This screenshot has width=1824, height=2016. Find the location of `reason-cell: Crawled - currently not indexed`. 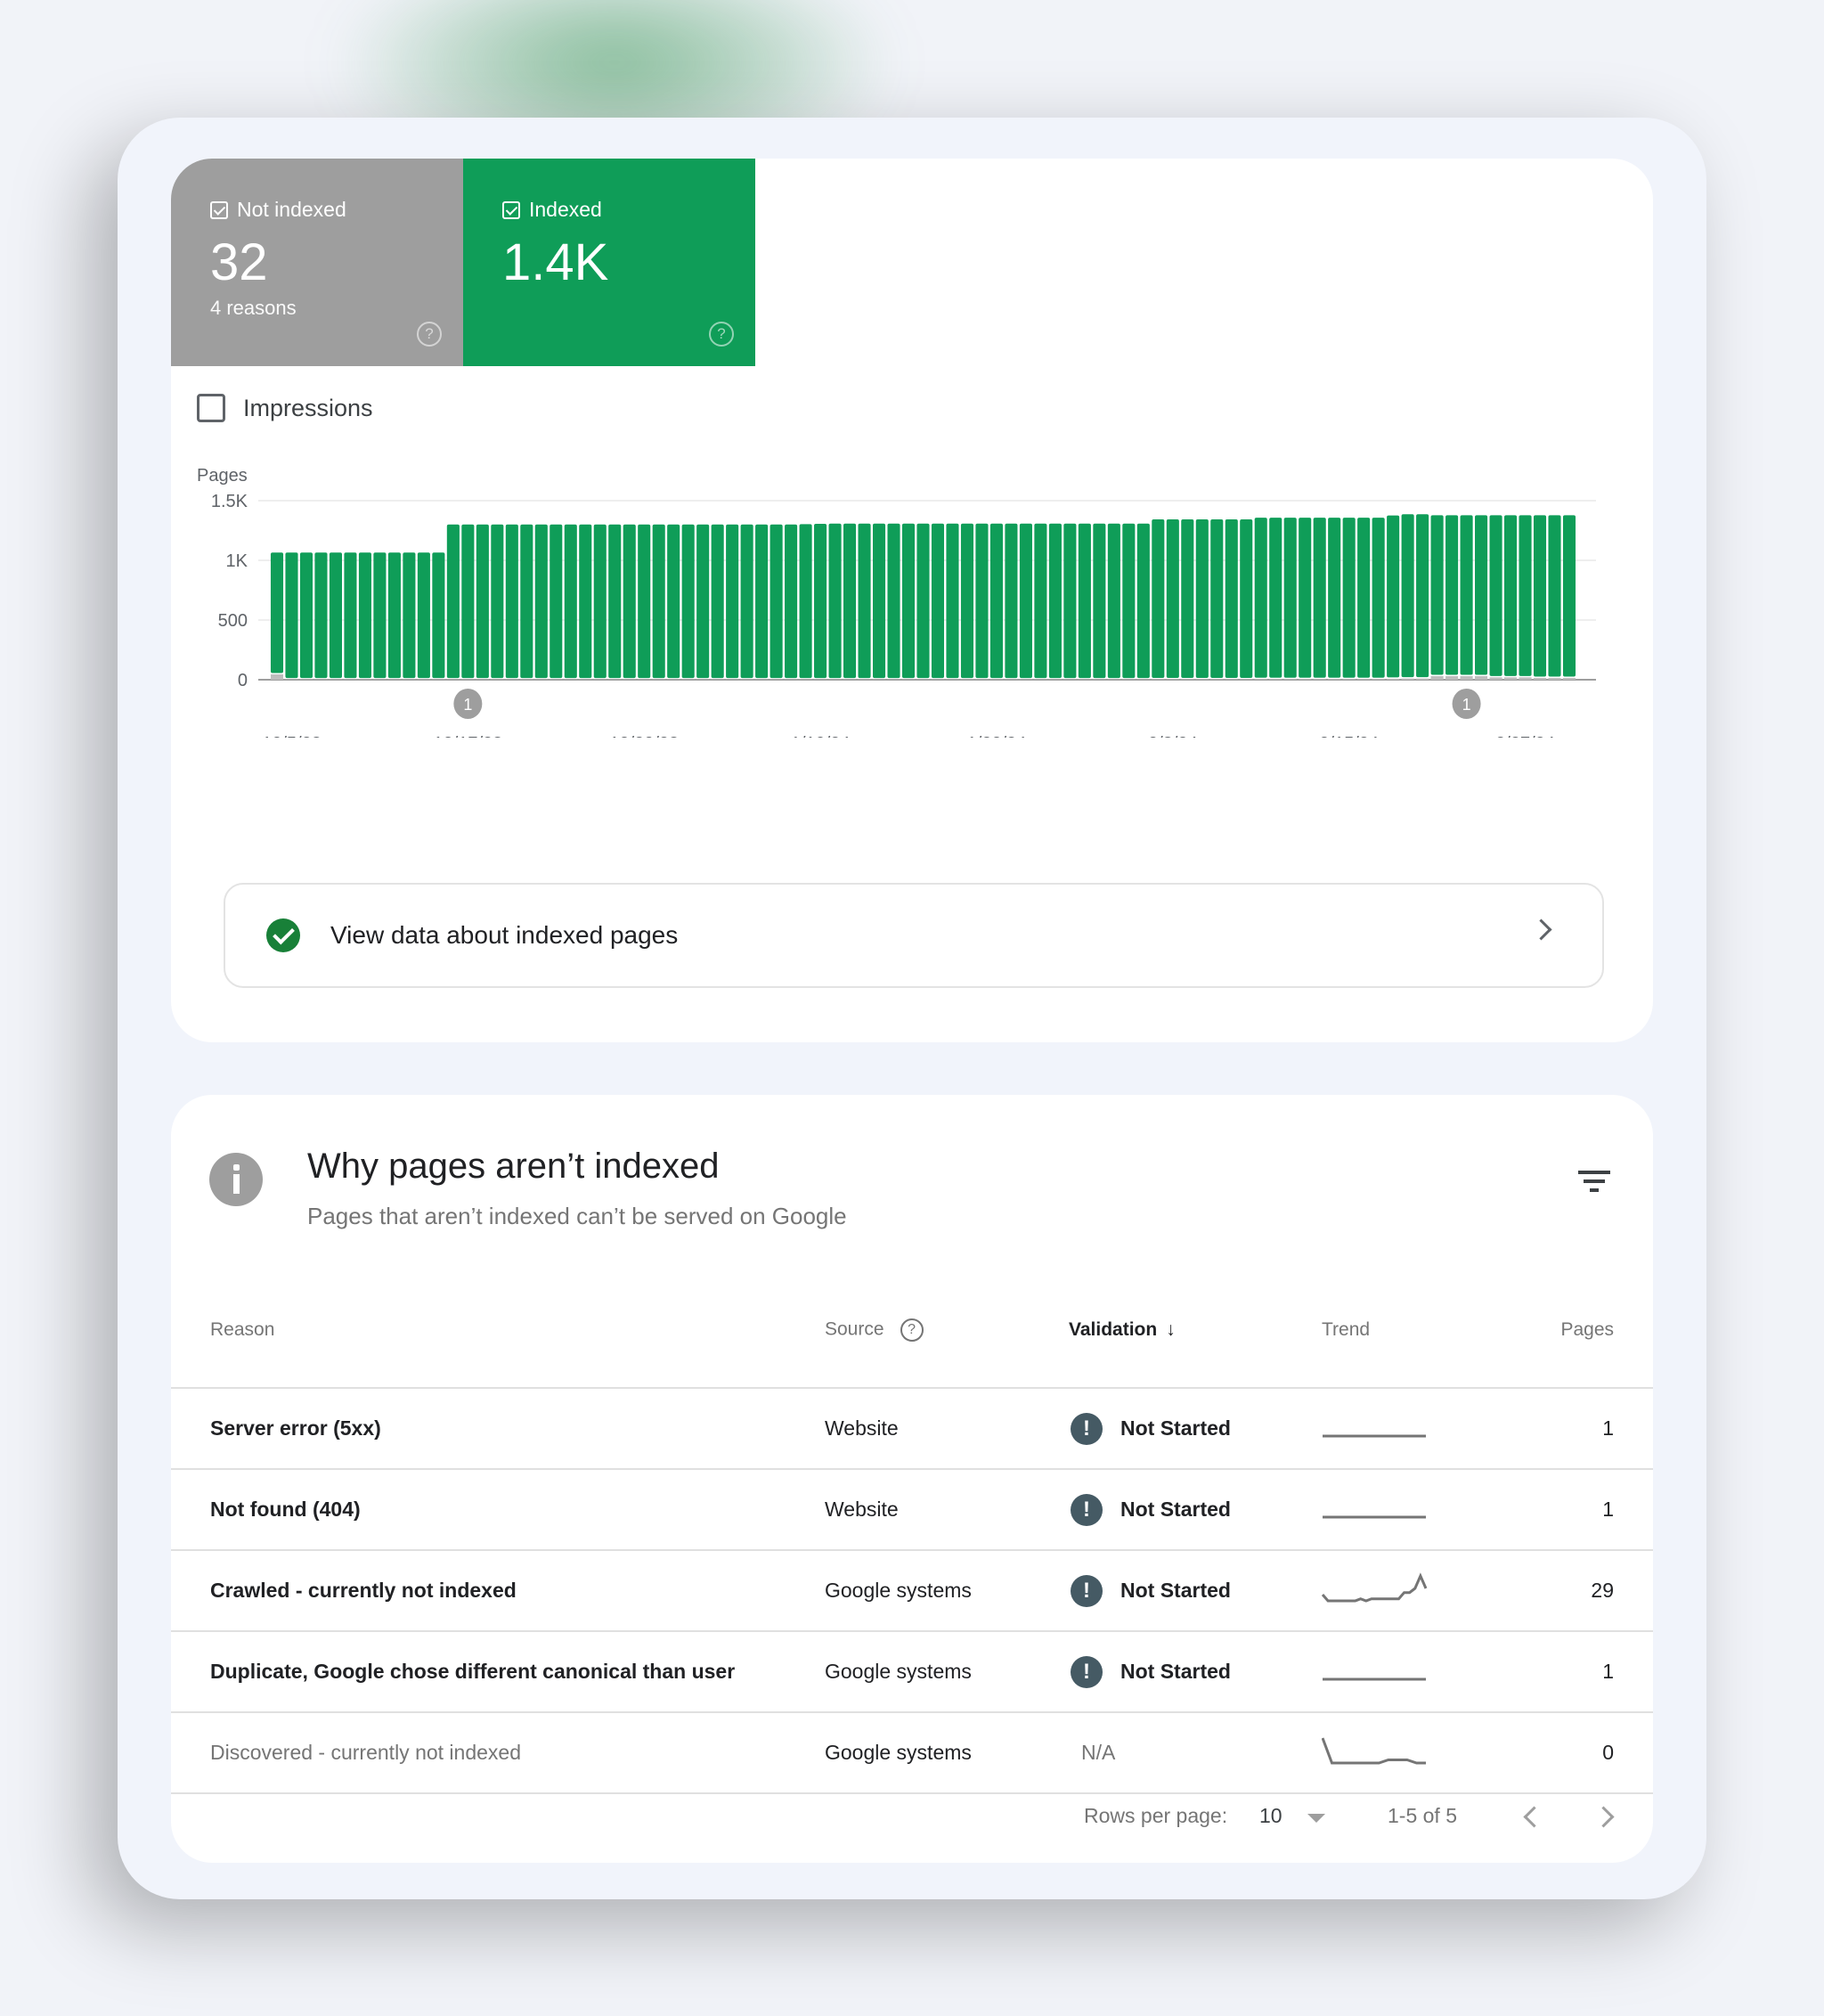

reason-cell: Crawled - currently not indexed is located at coordinates (498, 1591).